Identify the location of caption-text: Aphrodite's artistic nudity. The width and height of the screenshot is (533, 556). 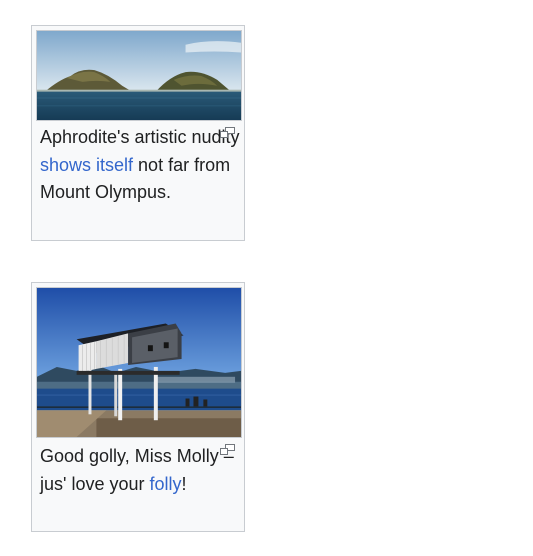
(140, 137).